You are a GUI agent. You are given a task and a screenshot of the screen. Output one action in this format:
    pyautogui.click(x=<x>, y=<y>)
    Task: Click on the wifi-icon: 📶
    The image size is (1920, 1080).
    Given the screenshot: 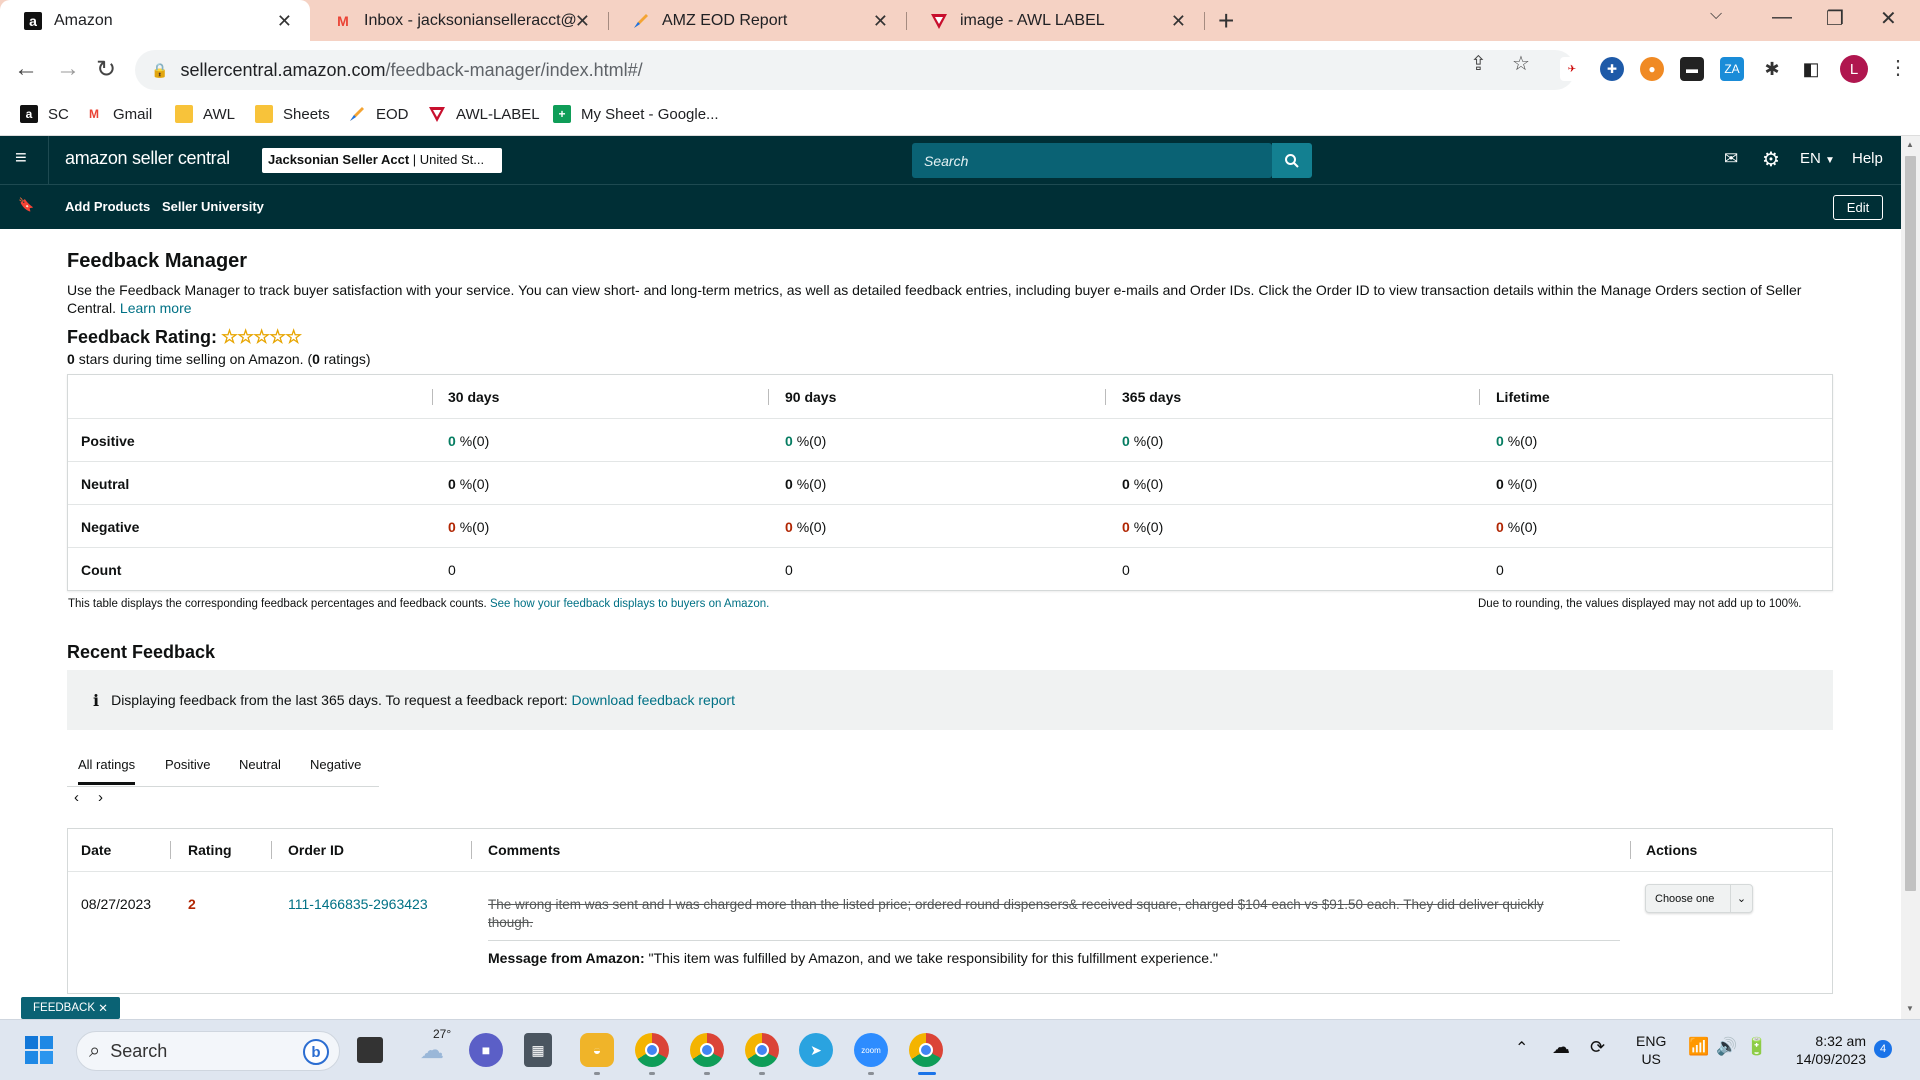 What is the action you would take?
    pyautogui.click(x=1698, y=1047)
    